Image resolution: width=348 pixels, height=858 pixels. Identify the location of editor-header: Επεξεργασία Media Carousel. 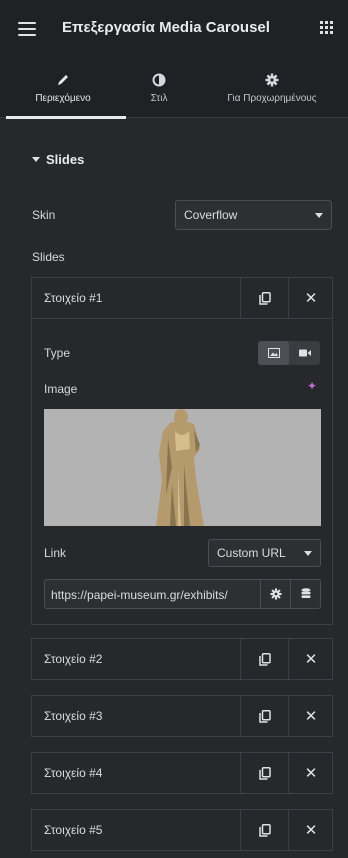
(174, 29).